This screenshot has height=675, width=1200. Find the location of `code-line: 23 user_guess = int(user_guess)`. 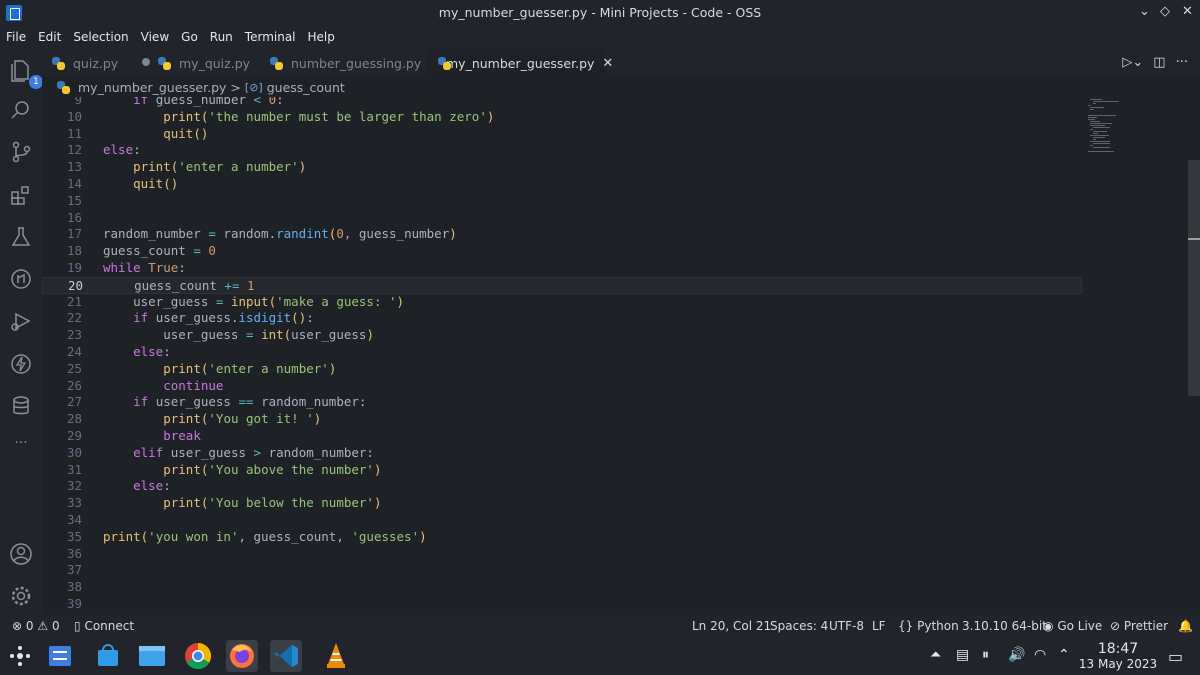

code-line: 23 user_guess = int(user_guess) is located at coordinates (562, 335).